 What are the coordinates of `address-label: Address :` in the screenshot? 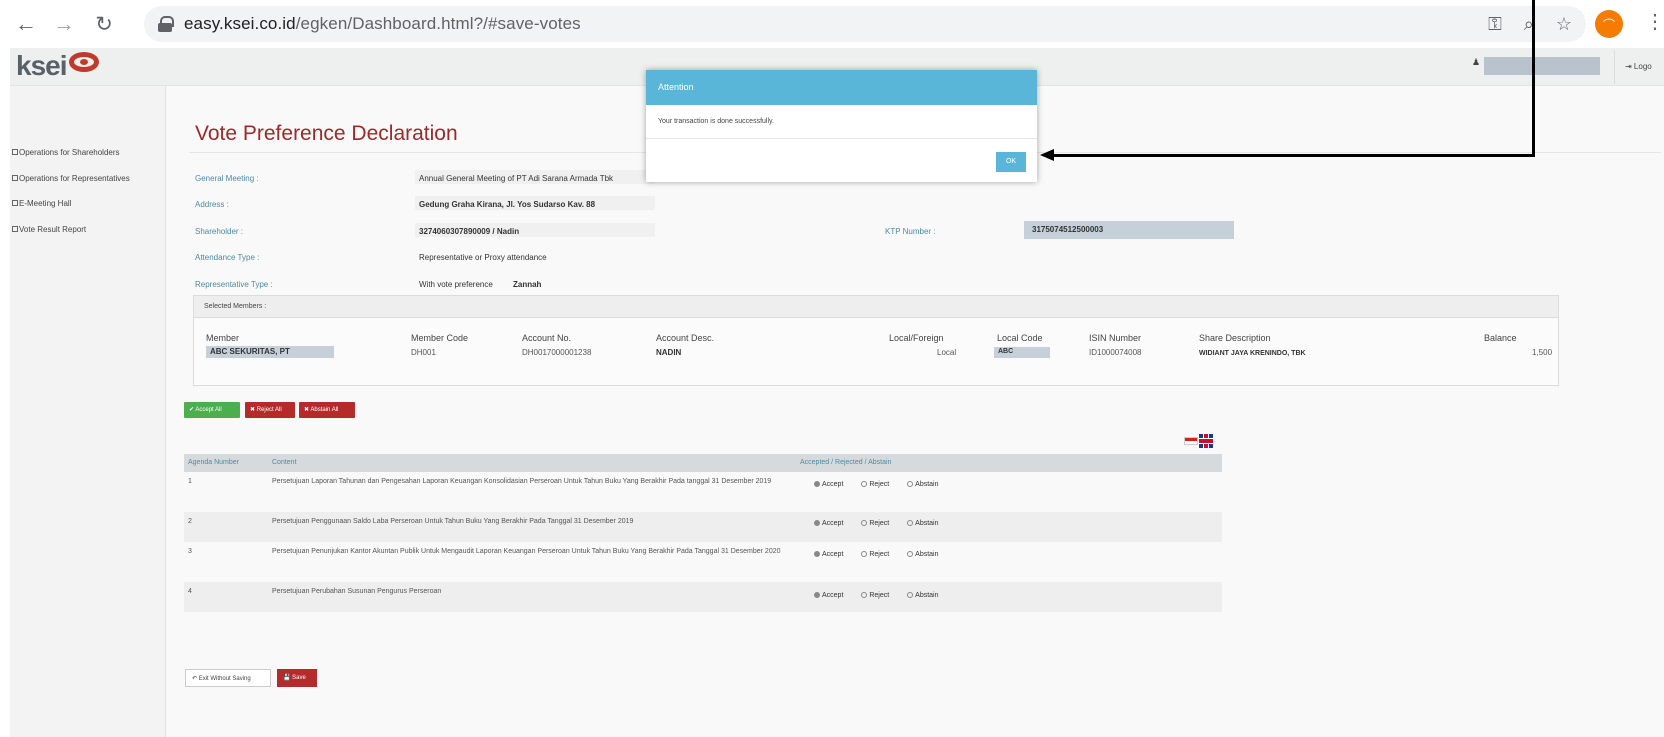 It's located at (212, 204).